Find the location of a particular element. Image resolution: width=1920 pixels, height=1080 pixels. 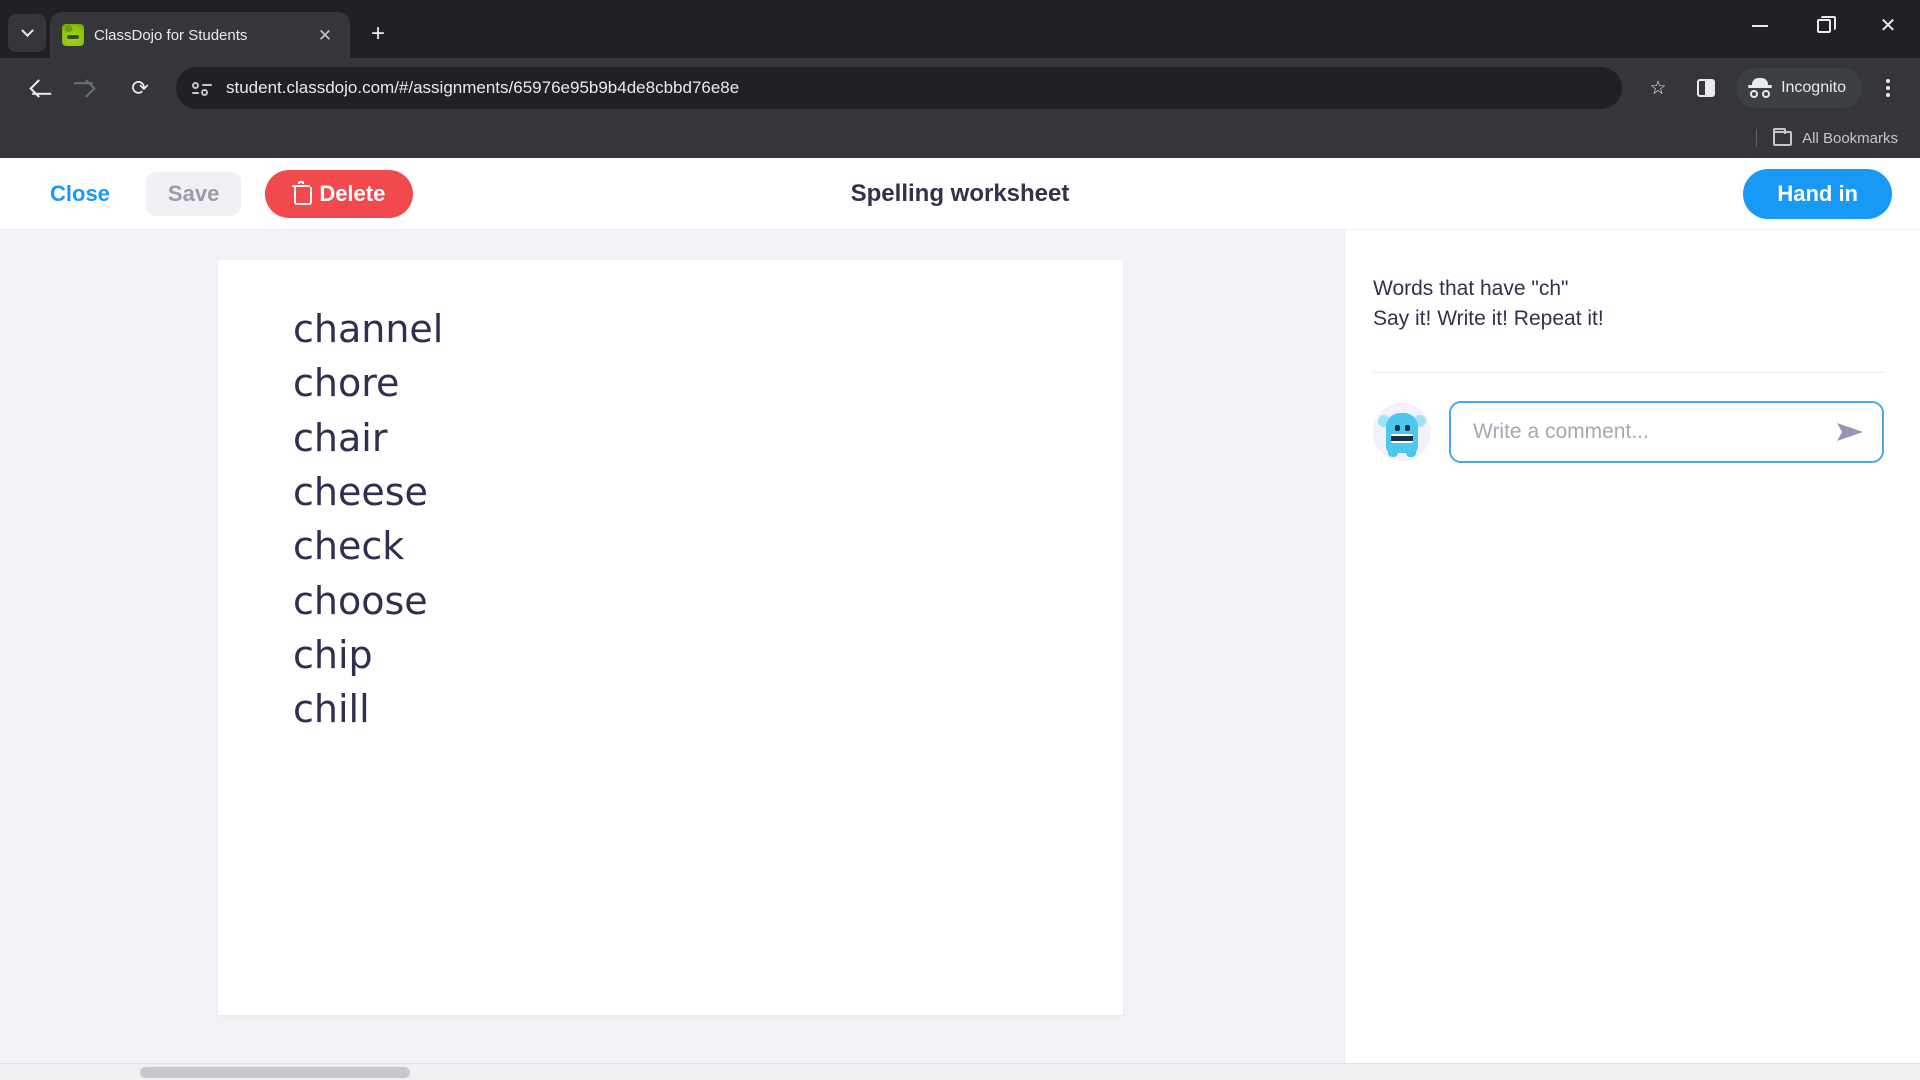

window-controls: ✕ is located at coordinates (1824, 26).